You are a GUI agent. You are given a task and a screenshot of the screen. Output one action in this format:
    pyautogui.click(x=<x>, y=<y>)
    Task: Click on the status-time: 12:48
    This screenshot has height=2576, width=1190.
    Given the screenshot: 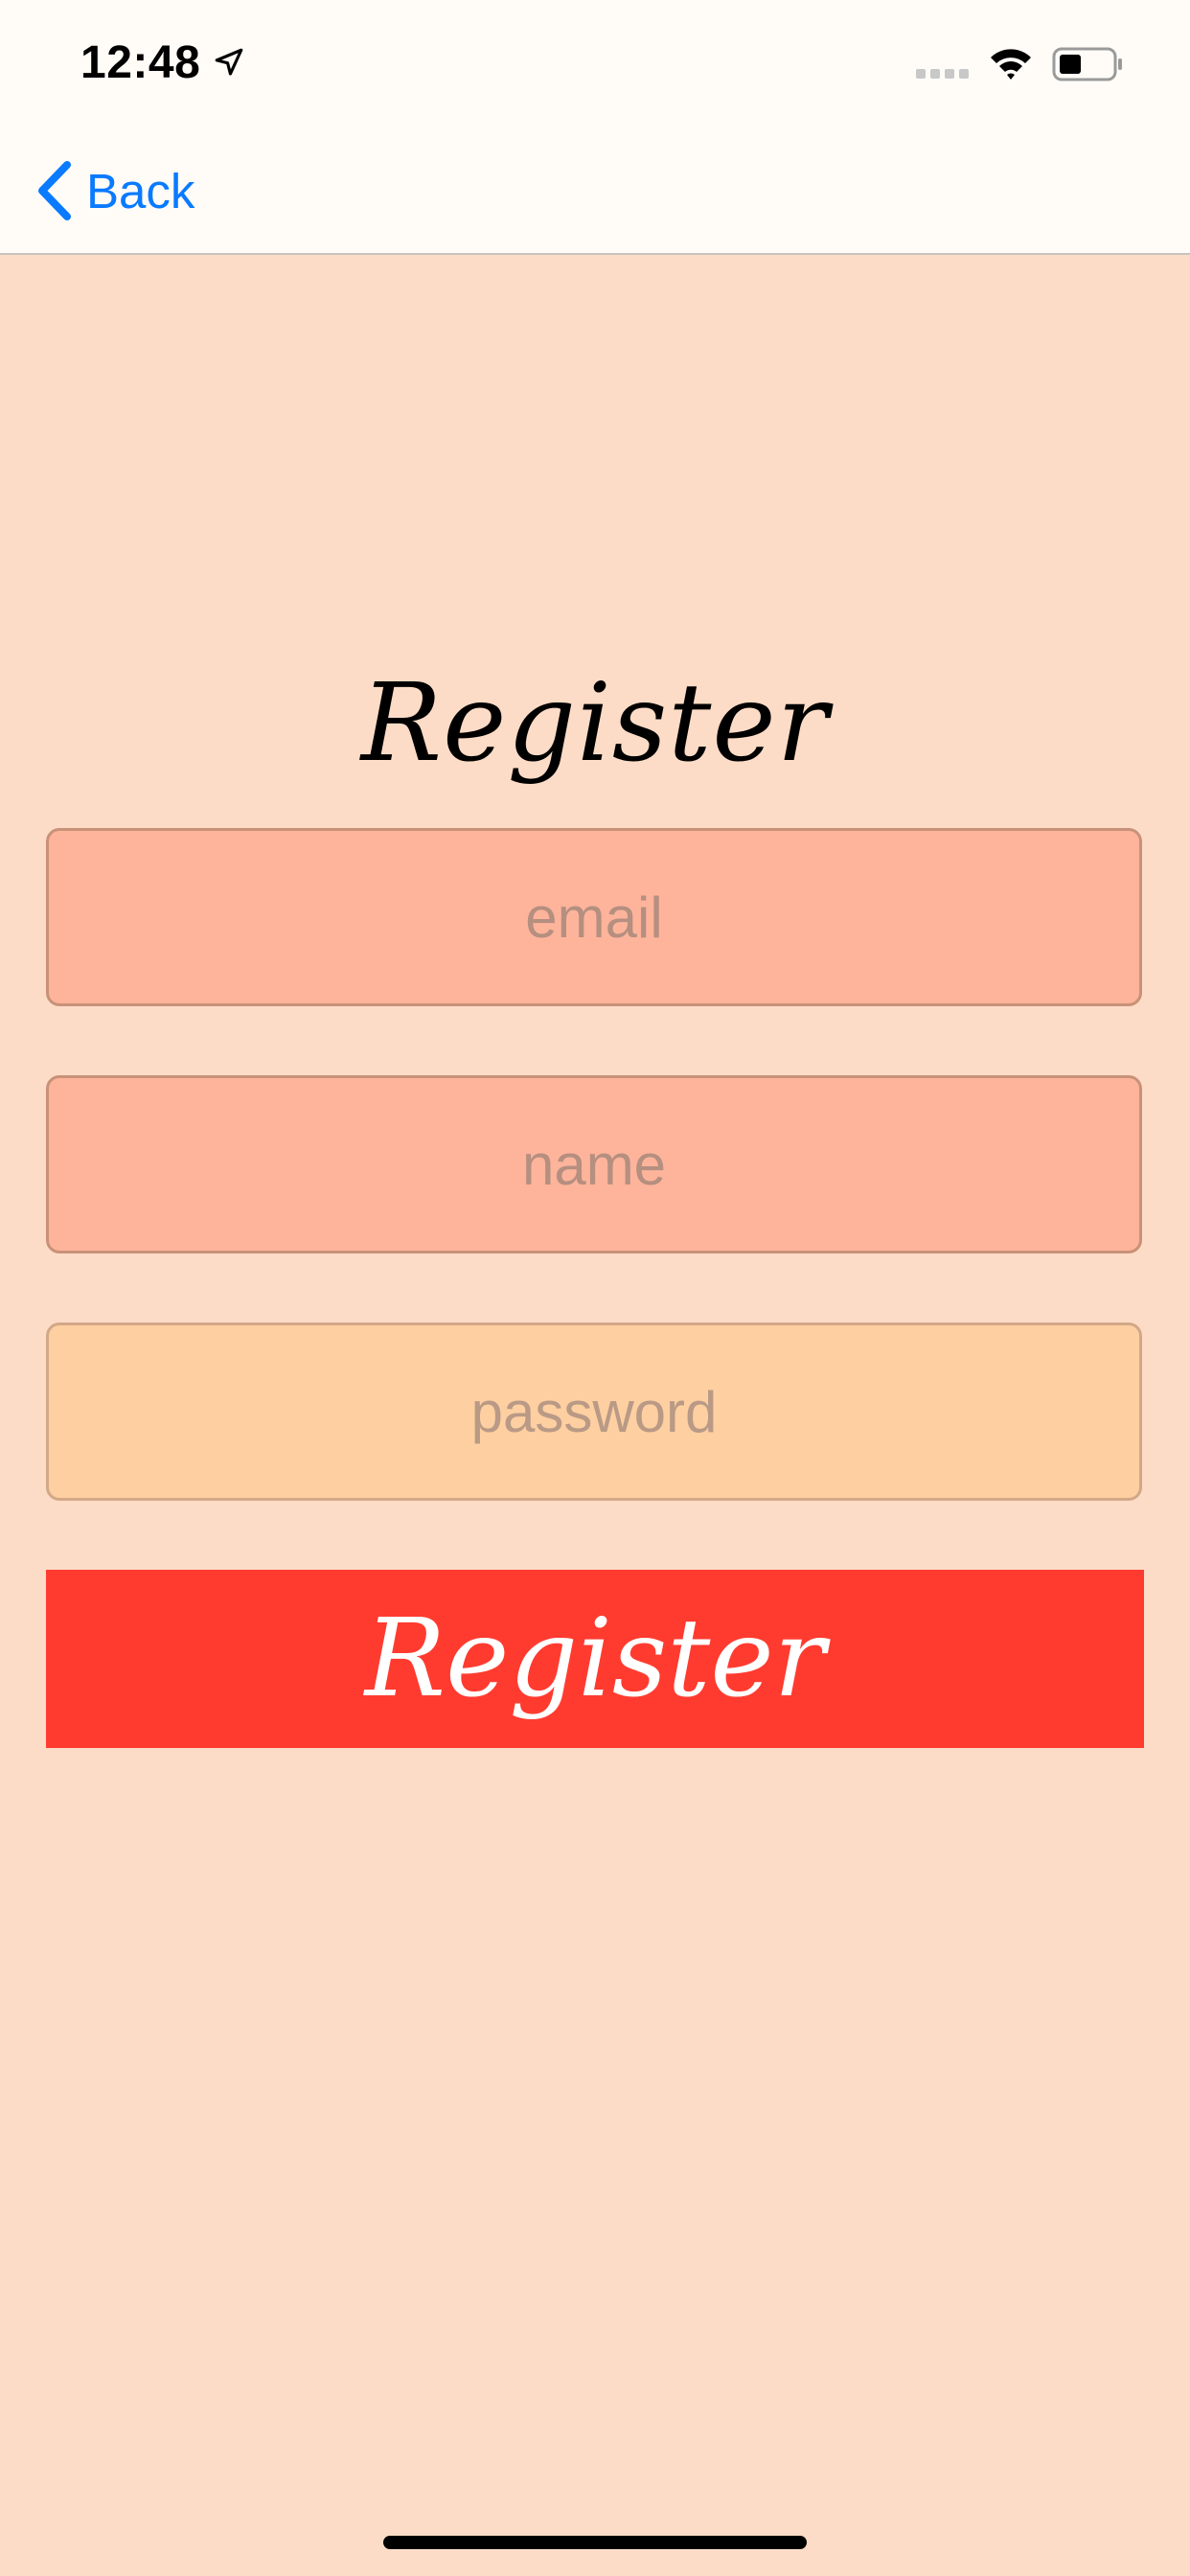 What is the action you would take?
    pyautogui.click(x=140, y=63)
    